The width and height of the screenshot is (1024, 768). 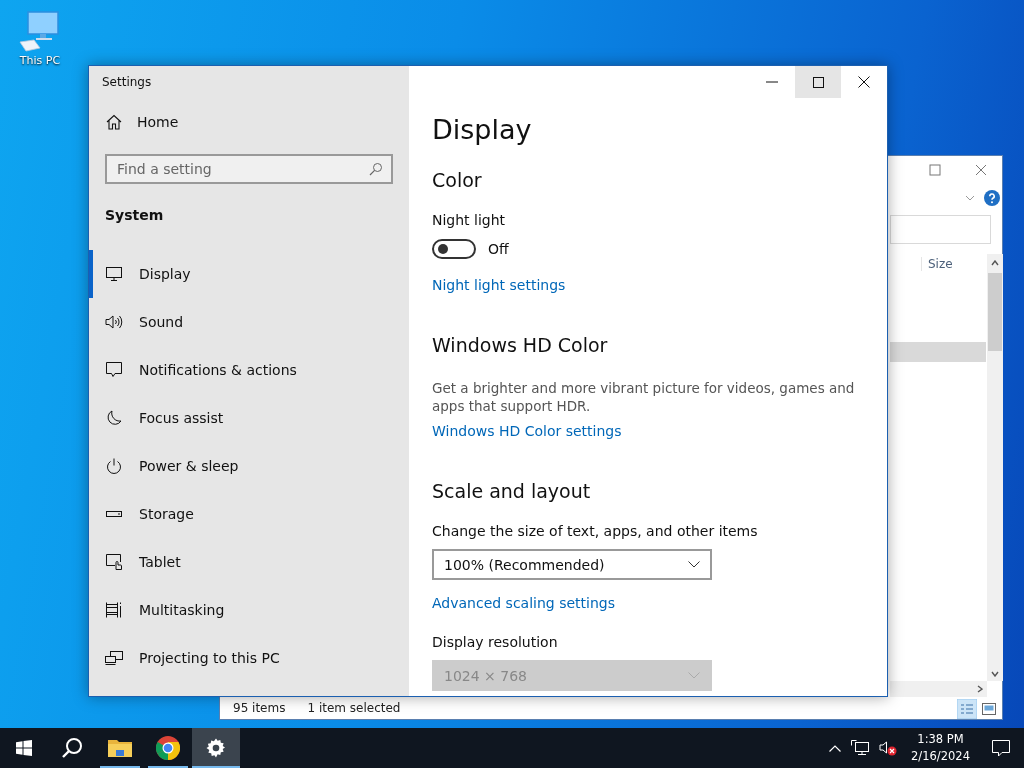 What do you see at coordinates (216, 748) in the screenshot?
I see `gear-icon` at bounding box center [216, 748].